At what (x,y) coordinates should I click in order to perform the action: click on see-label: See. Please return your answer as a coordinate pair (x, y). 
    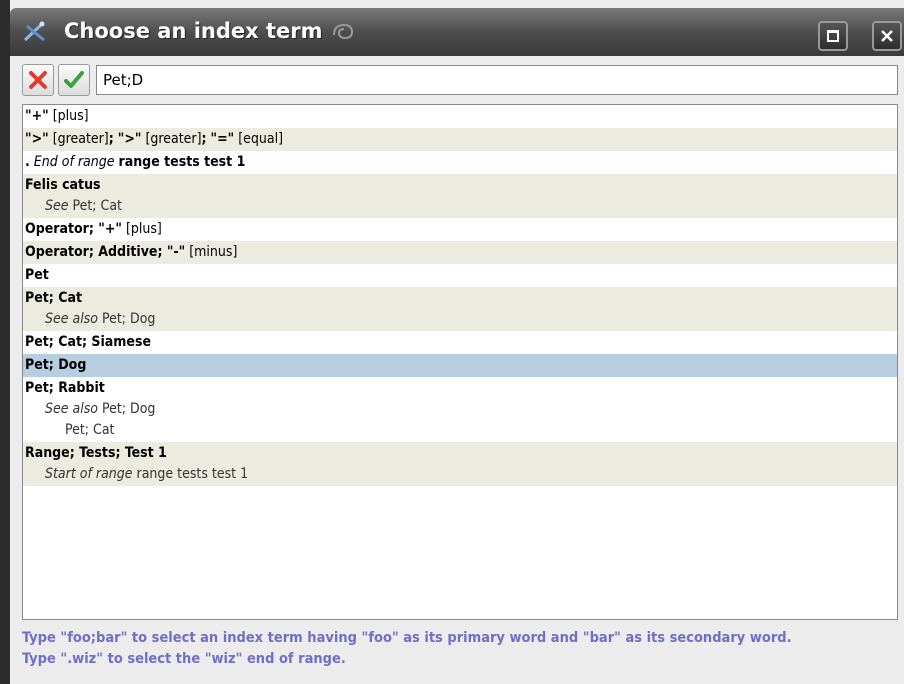
    Looking at the image, I should click on (57, 206).